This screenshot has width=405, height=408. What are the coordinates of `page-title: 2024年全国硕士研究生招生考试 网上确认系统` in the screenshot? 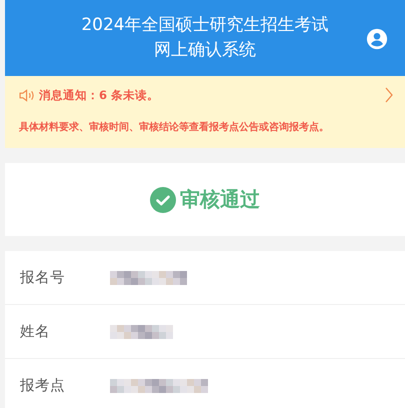 It's located at (205, 38).